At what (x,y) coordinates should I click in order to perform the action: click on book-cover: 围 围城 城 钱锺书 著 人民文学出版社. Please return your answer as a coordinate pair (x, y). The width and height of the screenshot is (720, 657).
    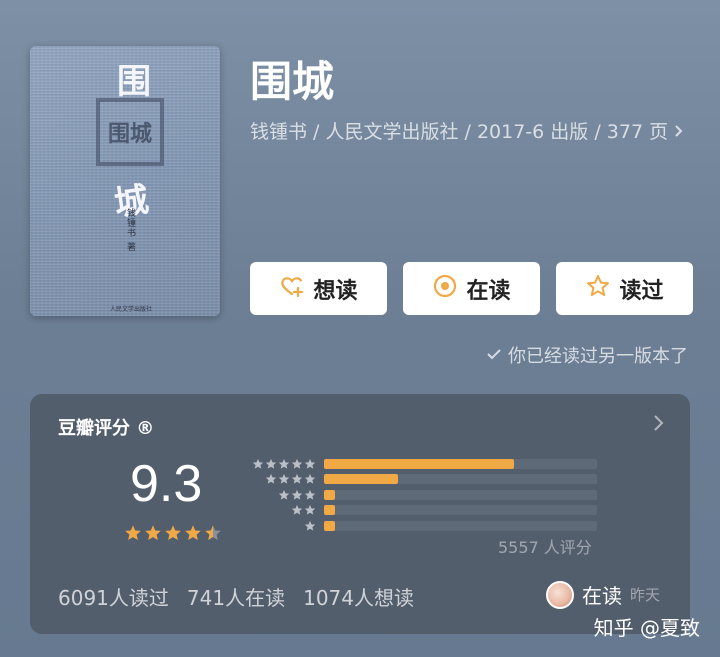
    Looking at the image, I should click on (125, 181).